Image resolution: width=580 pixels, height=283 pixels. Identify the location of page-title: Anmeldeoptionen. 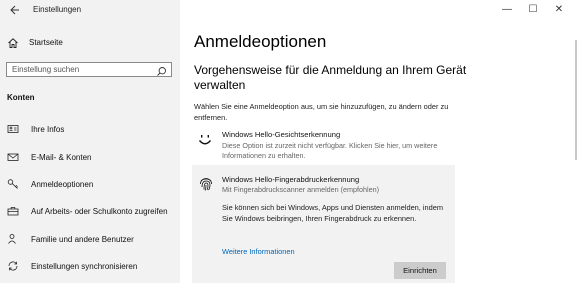
(260, 41).